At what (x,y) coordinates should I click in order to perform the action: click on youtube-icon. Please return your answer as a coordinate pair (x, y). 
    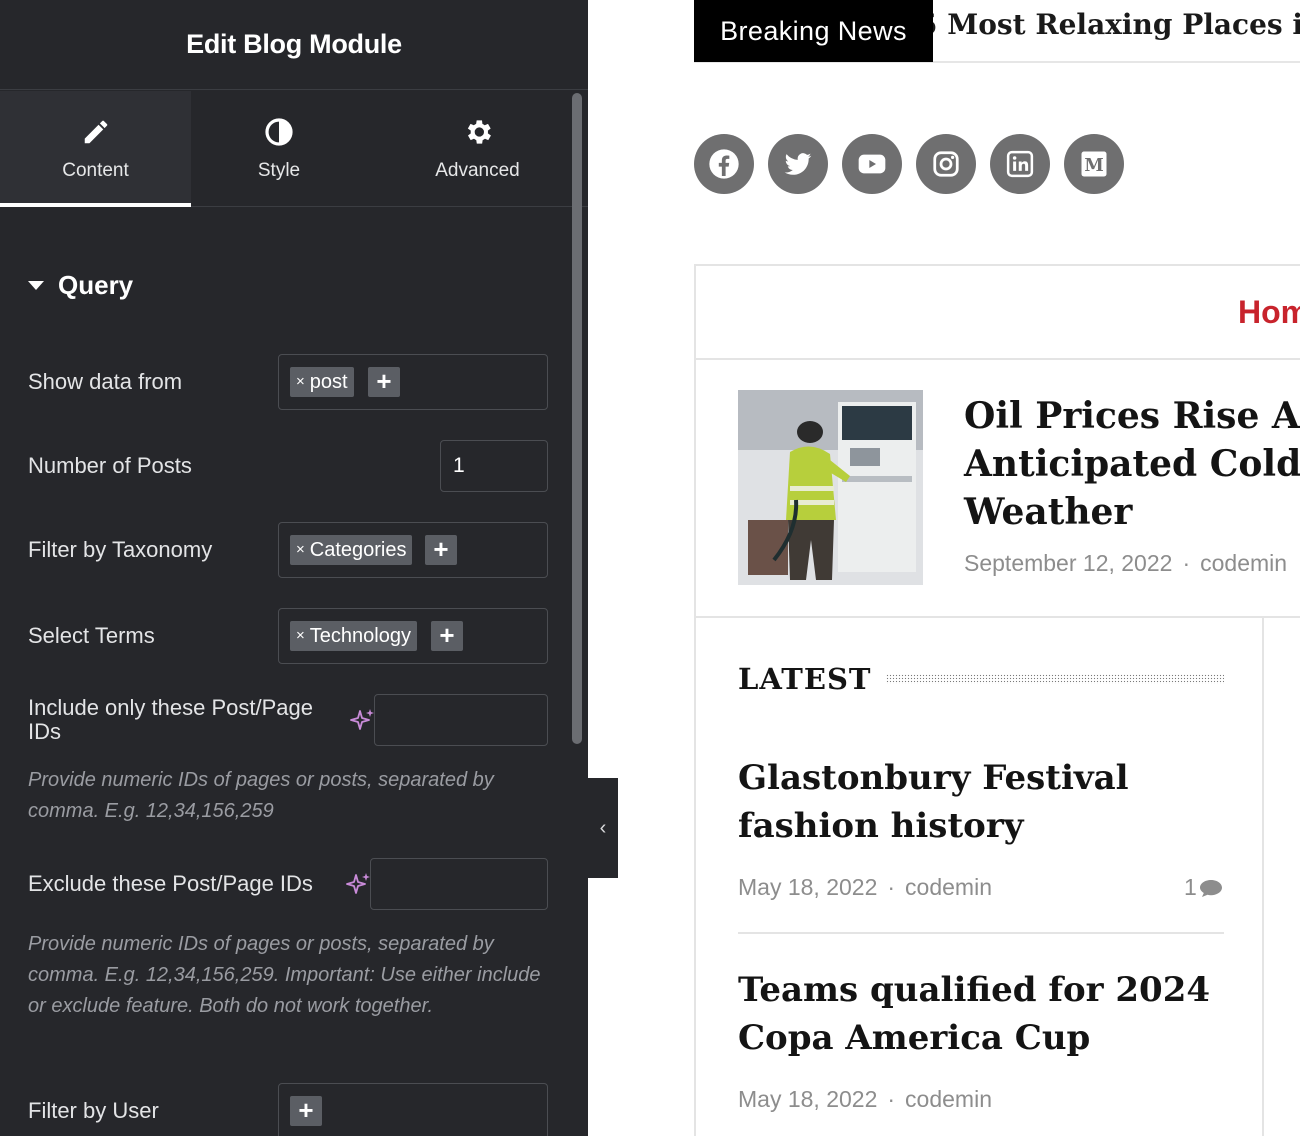
    Looking at the image, I should click on (872, 164).